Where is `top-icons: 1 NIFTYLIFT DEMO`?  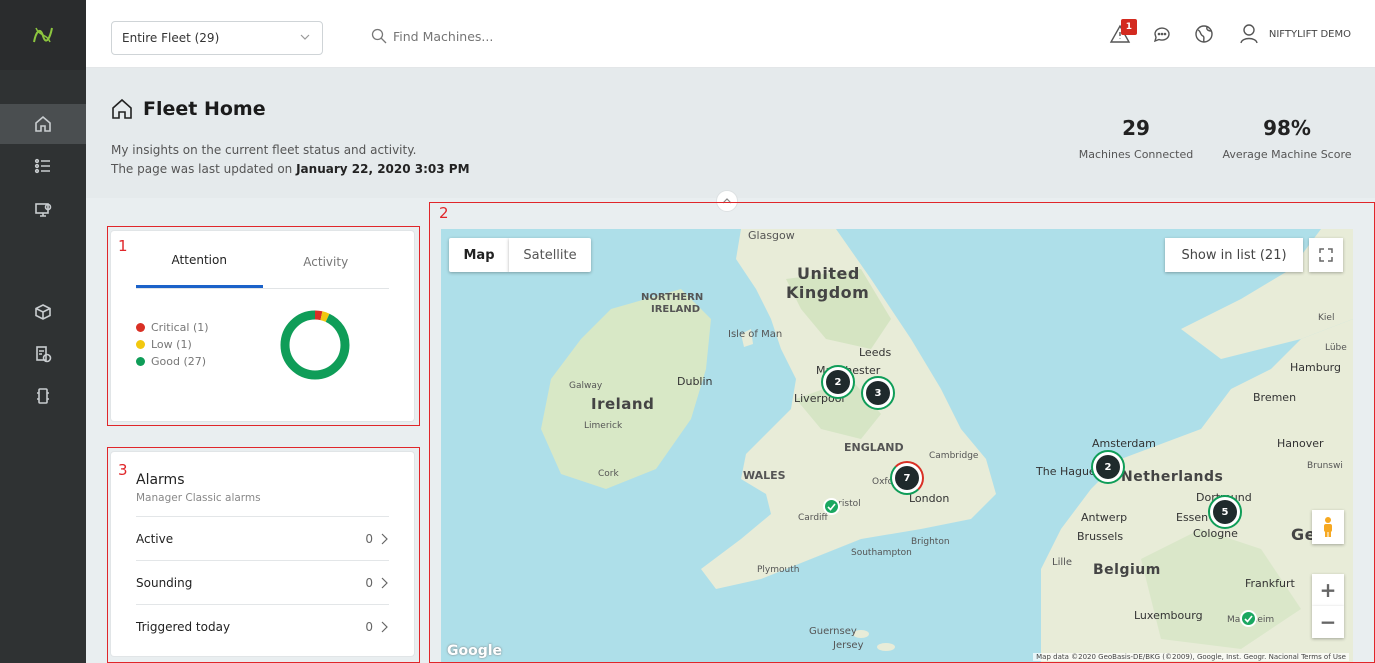 top-icons: 1 NIFTYLIFT DEMO is located at coordinates (1237, 34).